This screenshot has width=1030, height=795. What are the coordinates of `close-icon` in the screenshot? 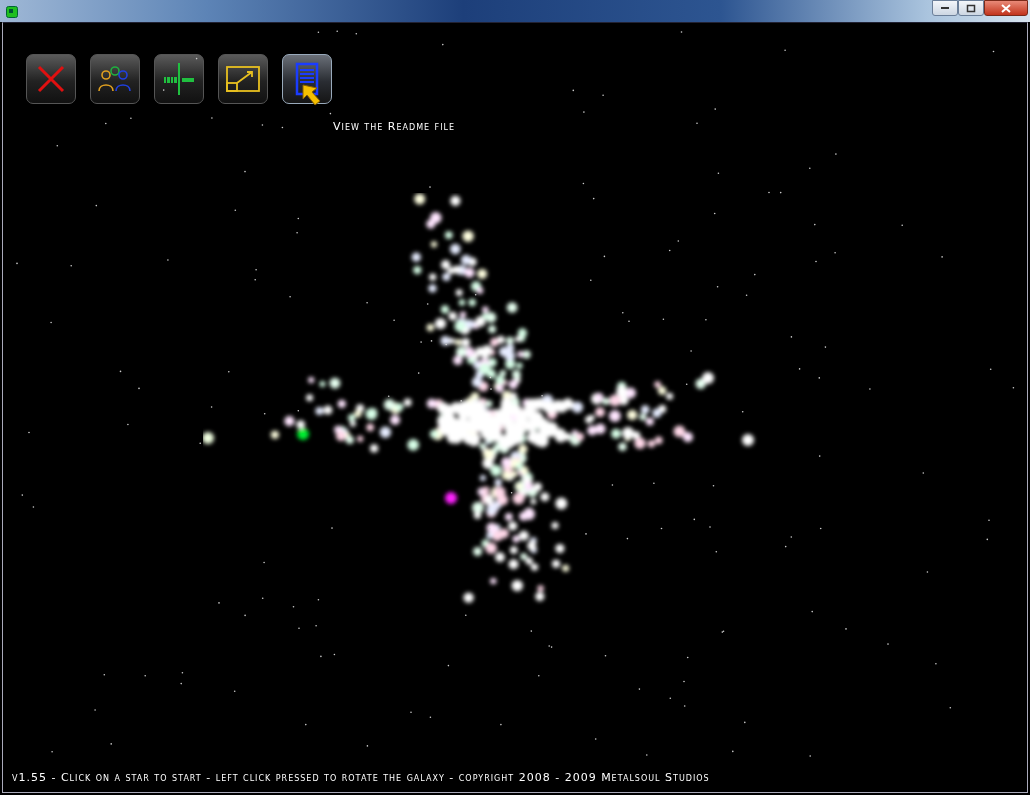 It's located at (1006, 8).